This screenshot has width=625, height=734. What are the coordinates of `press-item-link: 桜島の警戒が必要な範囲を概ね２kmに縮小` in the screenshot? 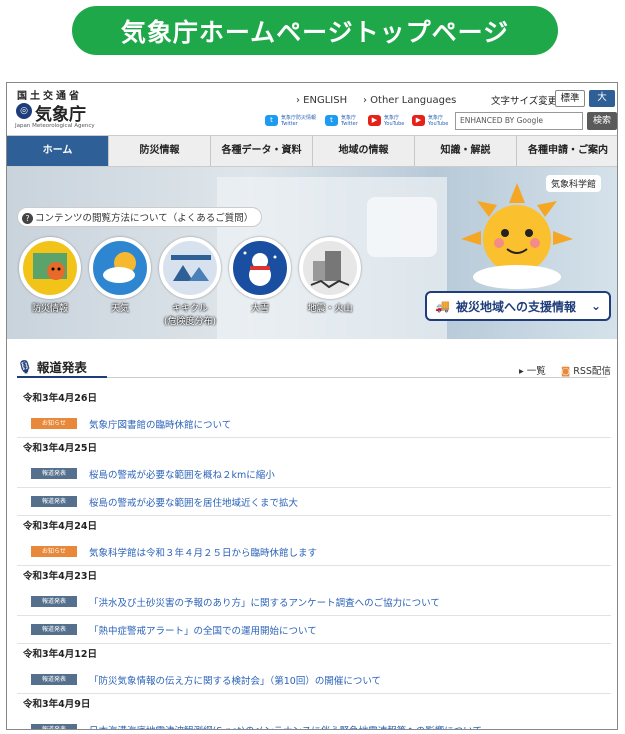 It's located at (182, 474).